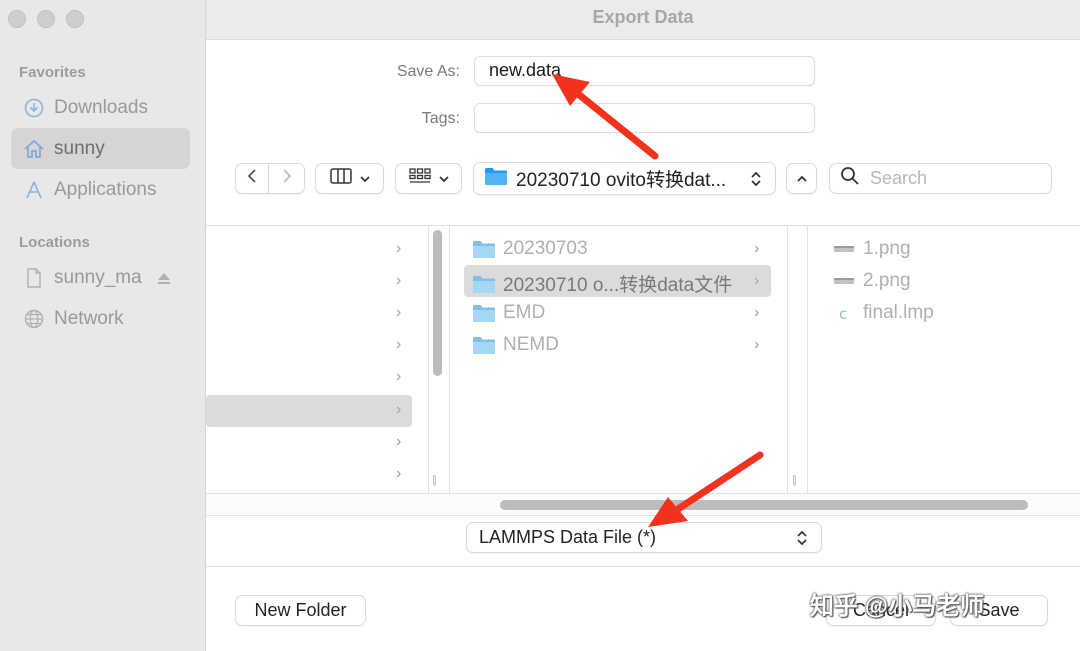 Image resolution: width=1080 pixels, height=651 pixels. I want to click on horizontal-scrollbar, so click(764, 505).